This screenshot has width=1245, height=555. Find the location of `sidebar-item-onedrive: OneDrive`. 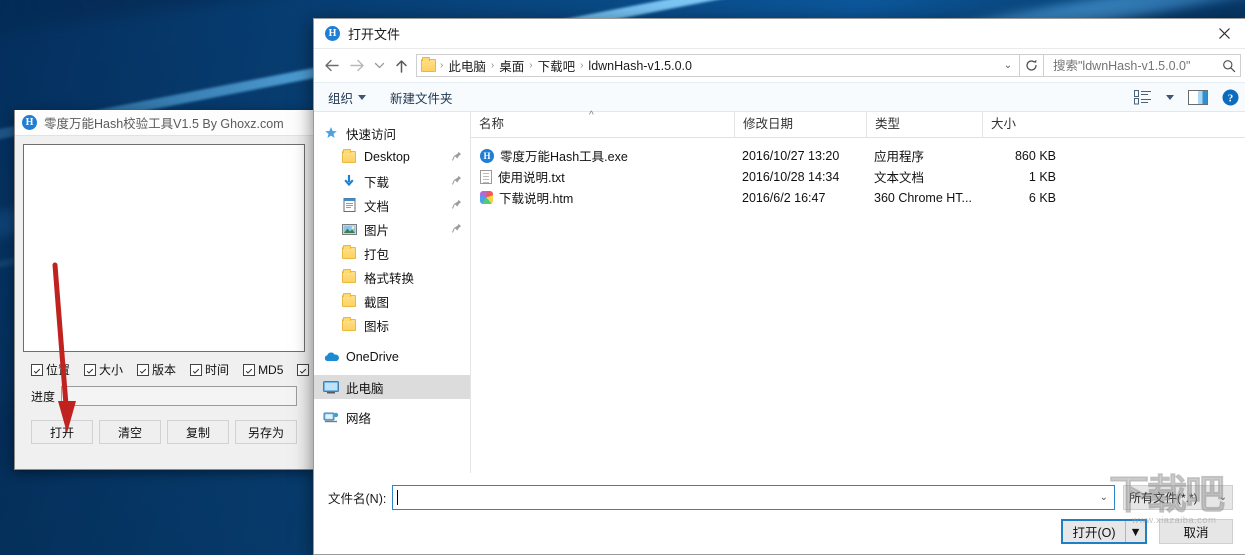

sidebar-item-onedrive: OneDrive is located at coordinates (392, 357).